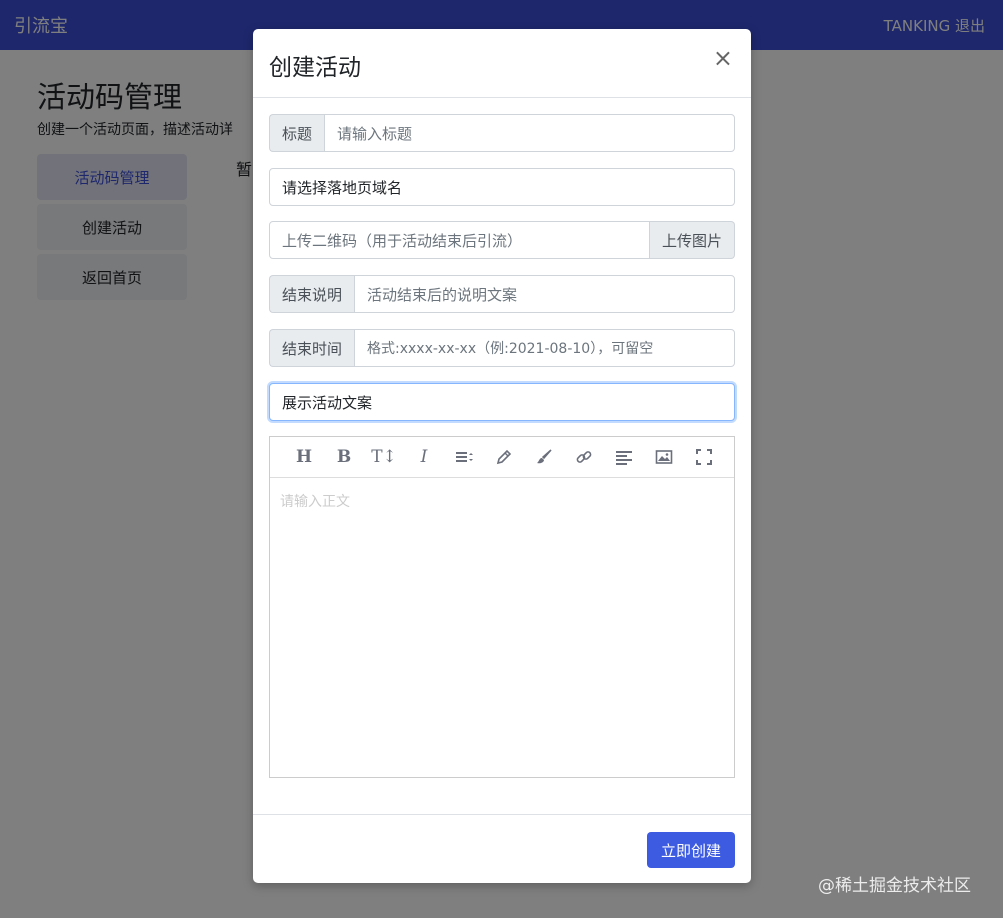  I want to click on domain-select: 请选择落地页域名, so click(502, 187).